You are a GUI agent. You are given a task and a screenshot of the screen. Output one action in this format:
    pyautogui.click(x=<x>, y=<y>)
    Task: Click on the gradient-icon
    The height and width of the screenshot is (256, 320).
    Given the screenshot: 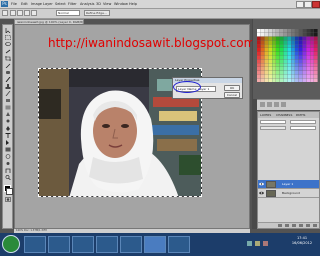 What is the action you would take?
    pyautogui.click(x=8, y=107)
    